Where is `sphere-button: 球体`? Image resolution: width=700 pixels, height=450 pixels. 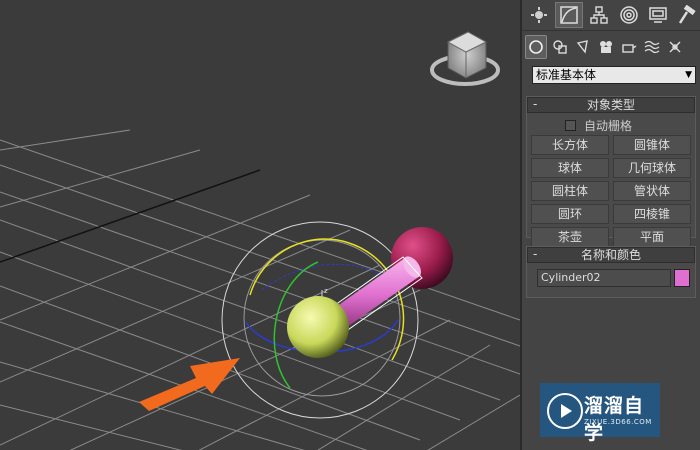
sphere-button: 球体 is located at coordinates (570, 168).